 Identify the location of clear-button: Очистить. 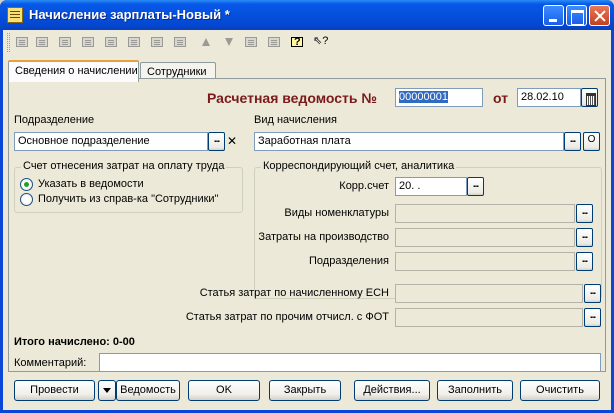
(560, 390).